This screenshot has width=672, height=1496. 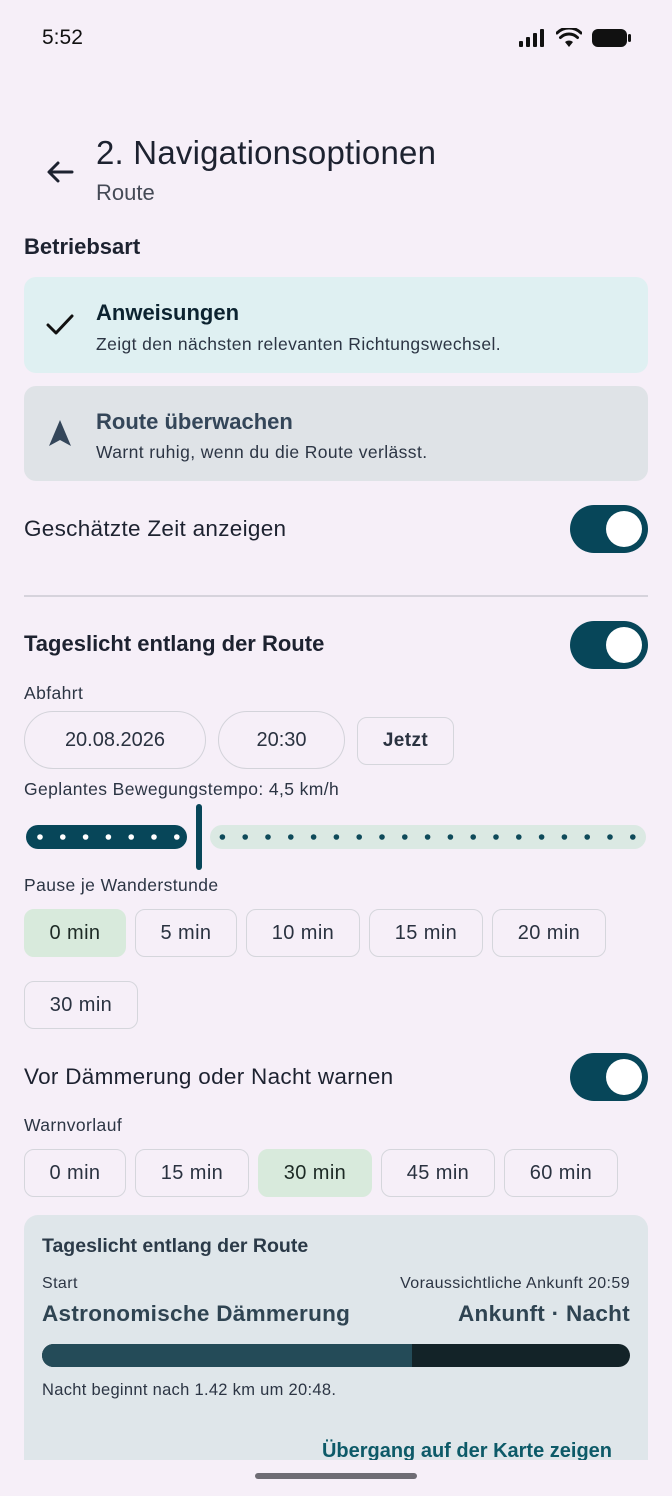 I want to click on start-label: Start, so click(x=60, y=1283).